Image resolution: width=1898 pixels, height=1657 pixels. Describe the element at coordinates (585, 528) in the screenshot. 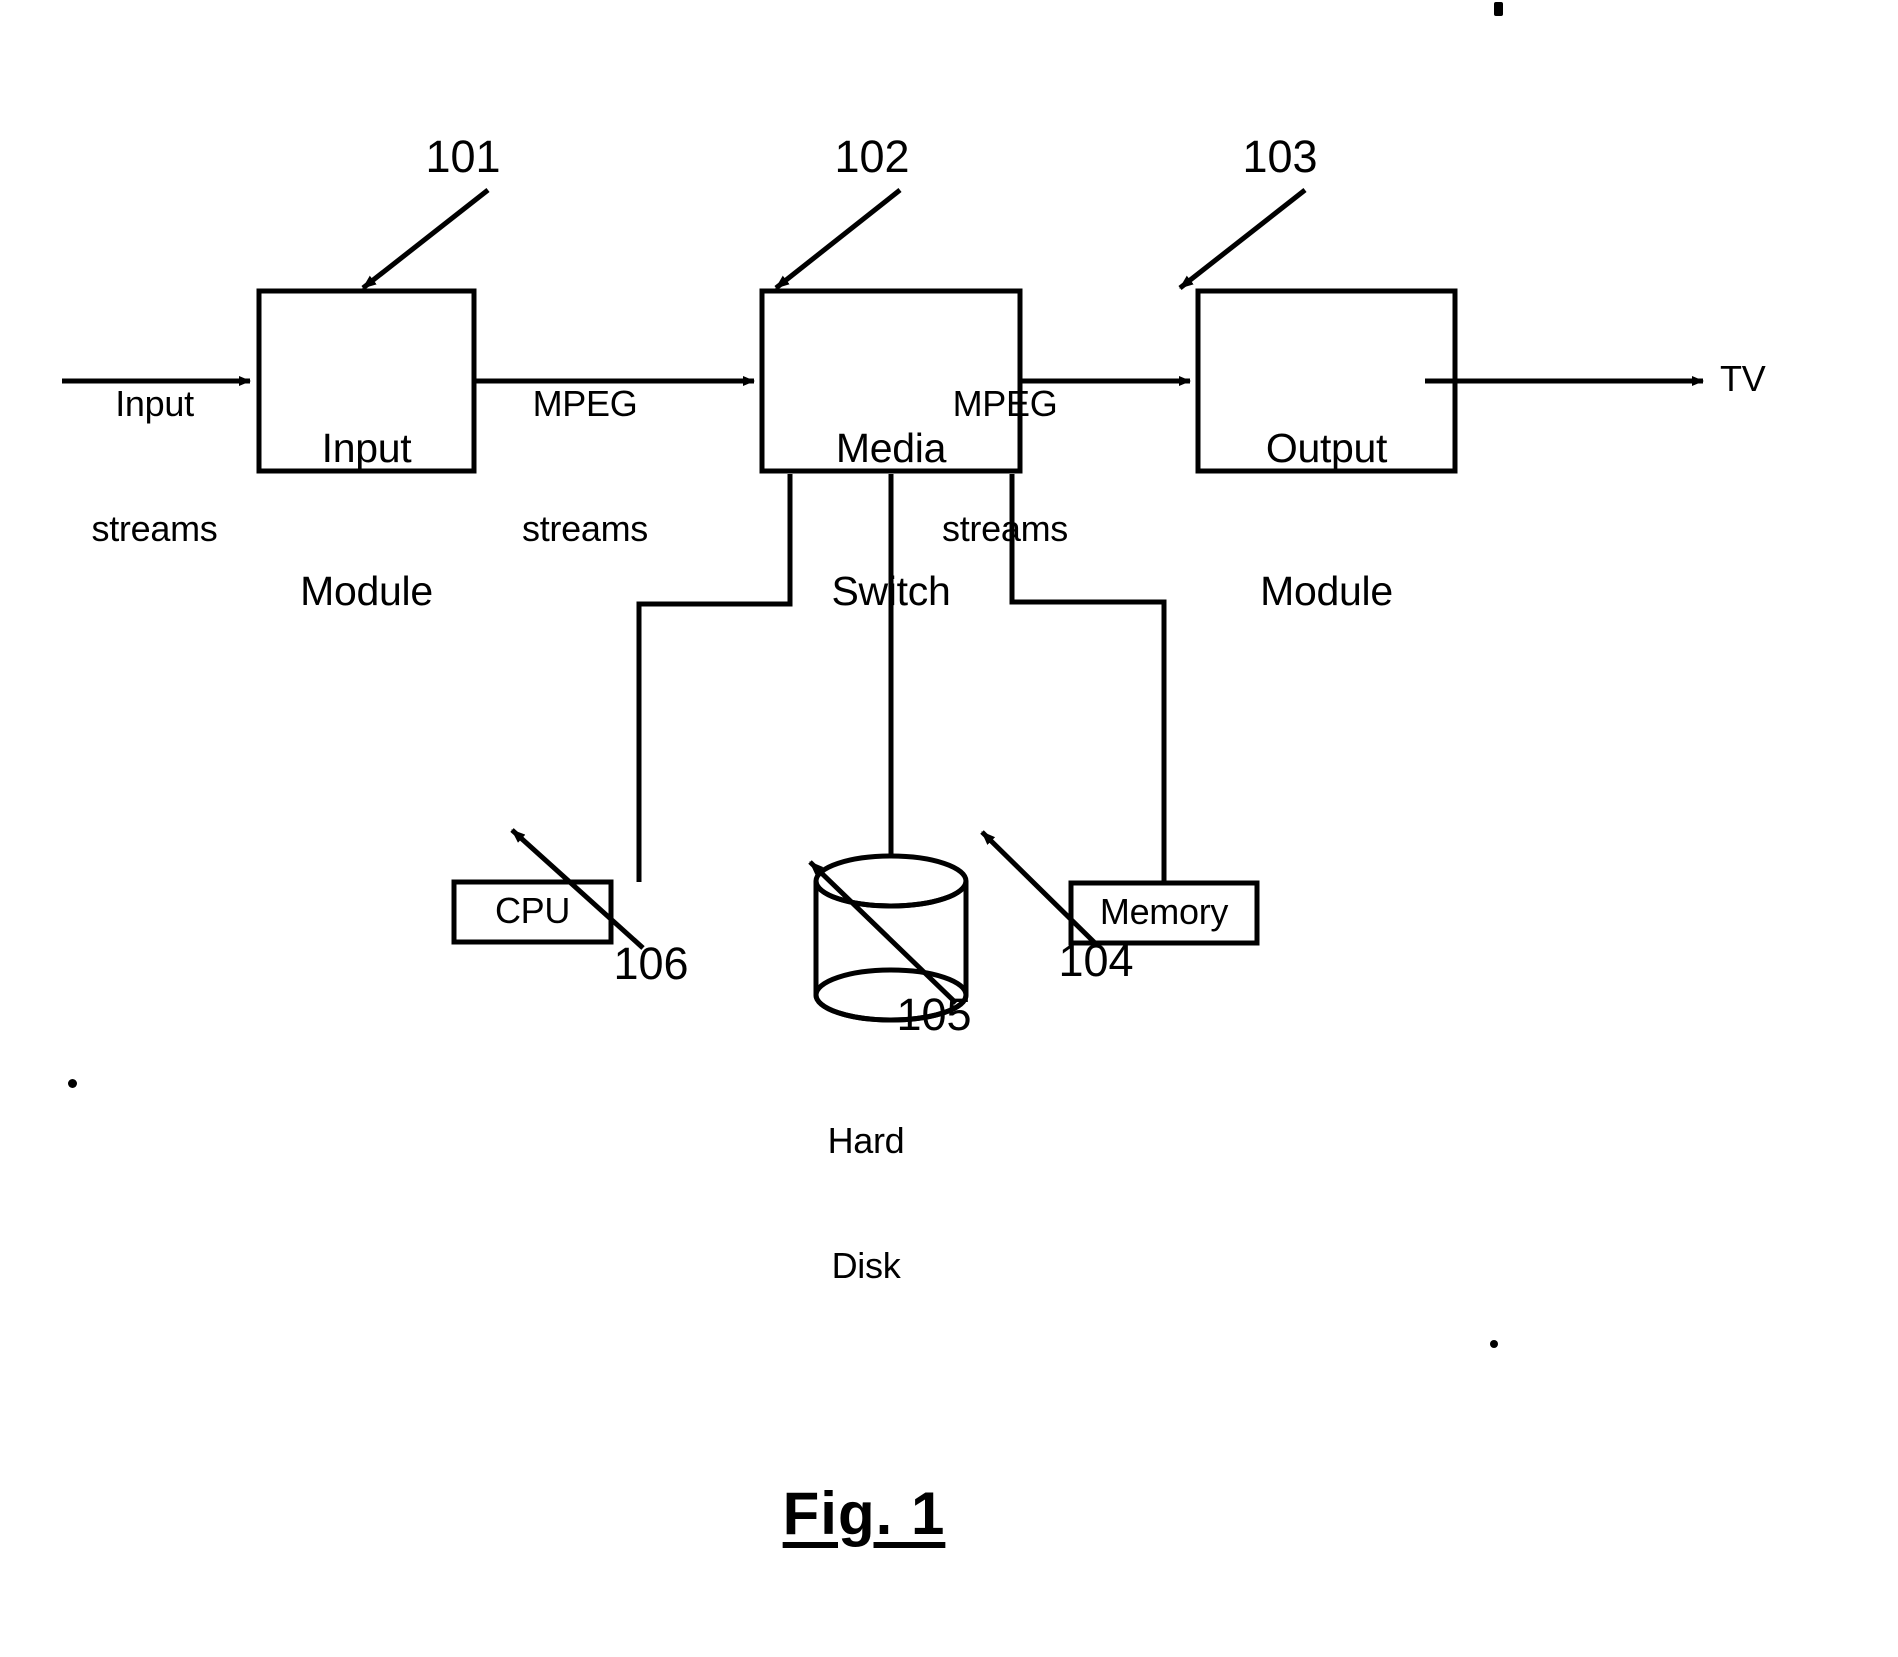

I see `mpeg-streams-1-line2: streams` at that location.